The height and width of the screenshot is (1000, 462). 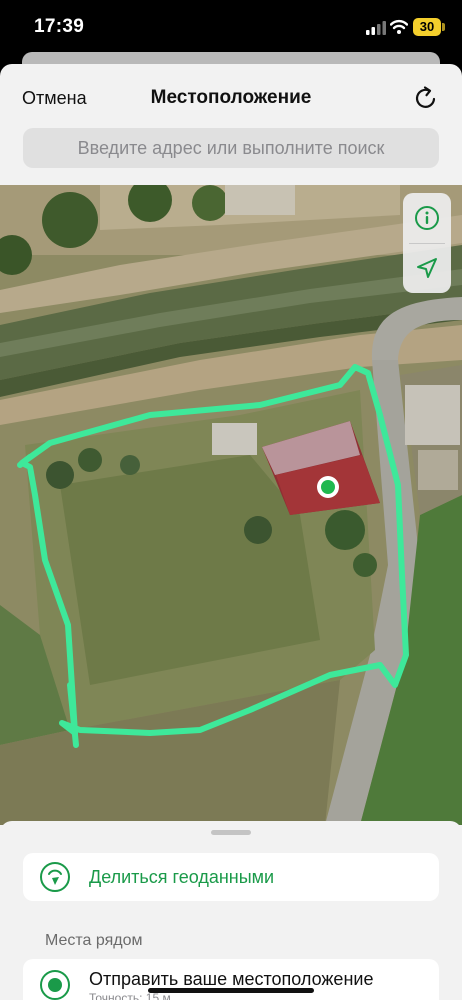 What do you see at coordinates (54, 98) in the screenshot?
I see `cancel-button: Отмена` at bounding box center [54, 98].